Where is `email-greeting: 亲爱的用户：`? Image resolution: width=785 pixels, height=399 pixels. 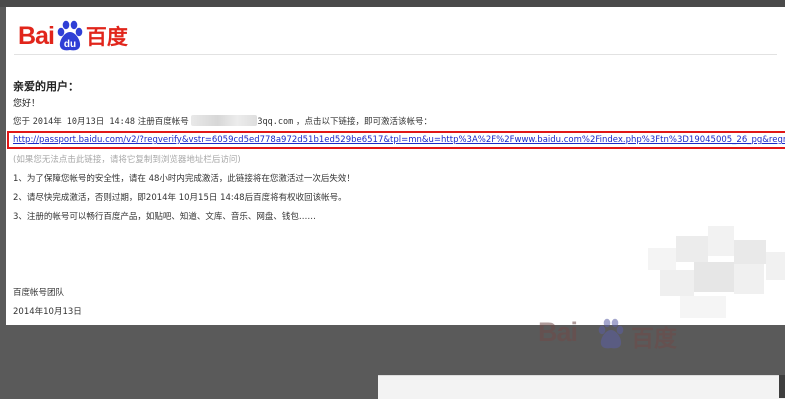
email-greeting: 亲爱的用户： is located at coordinates (46, 86).